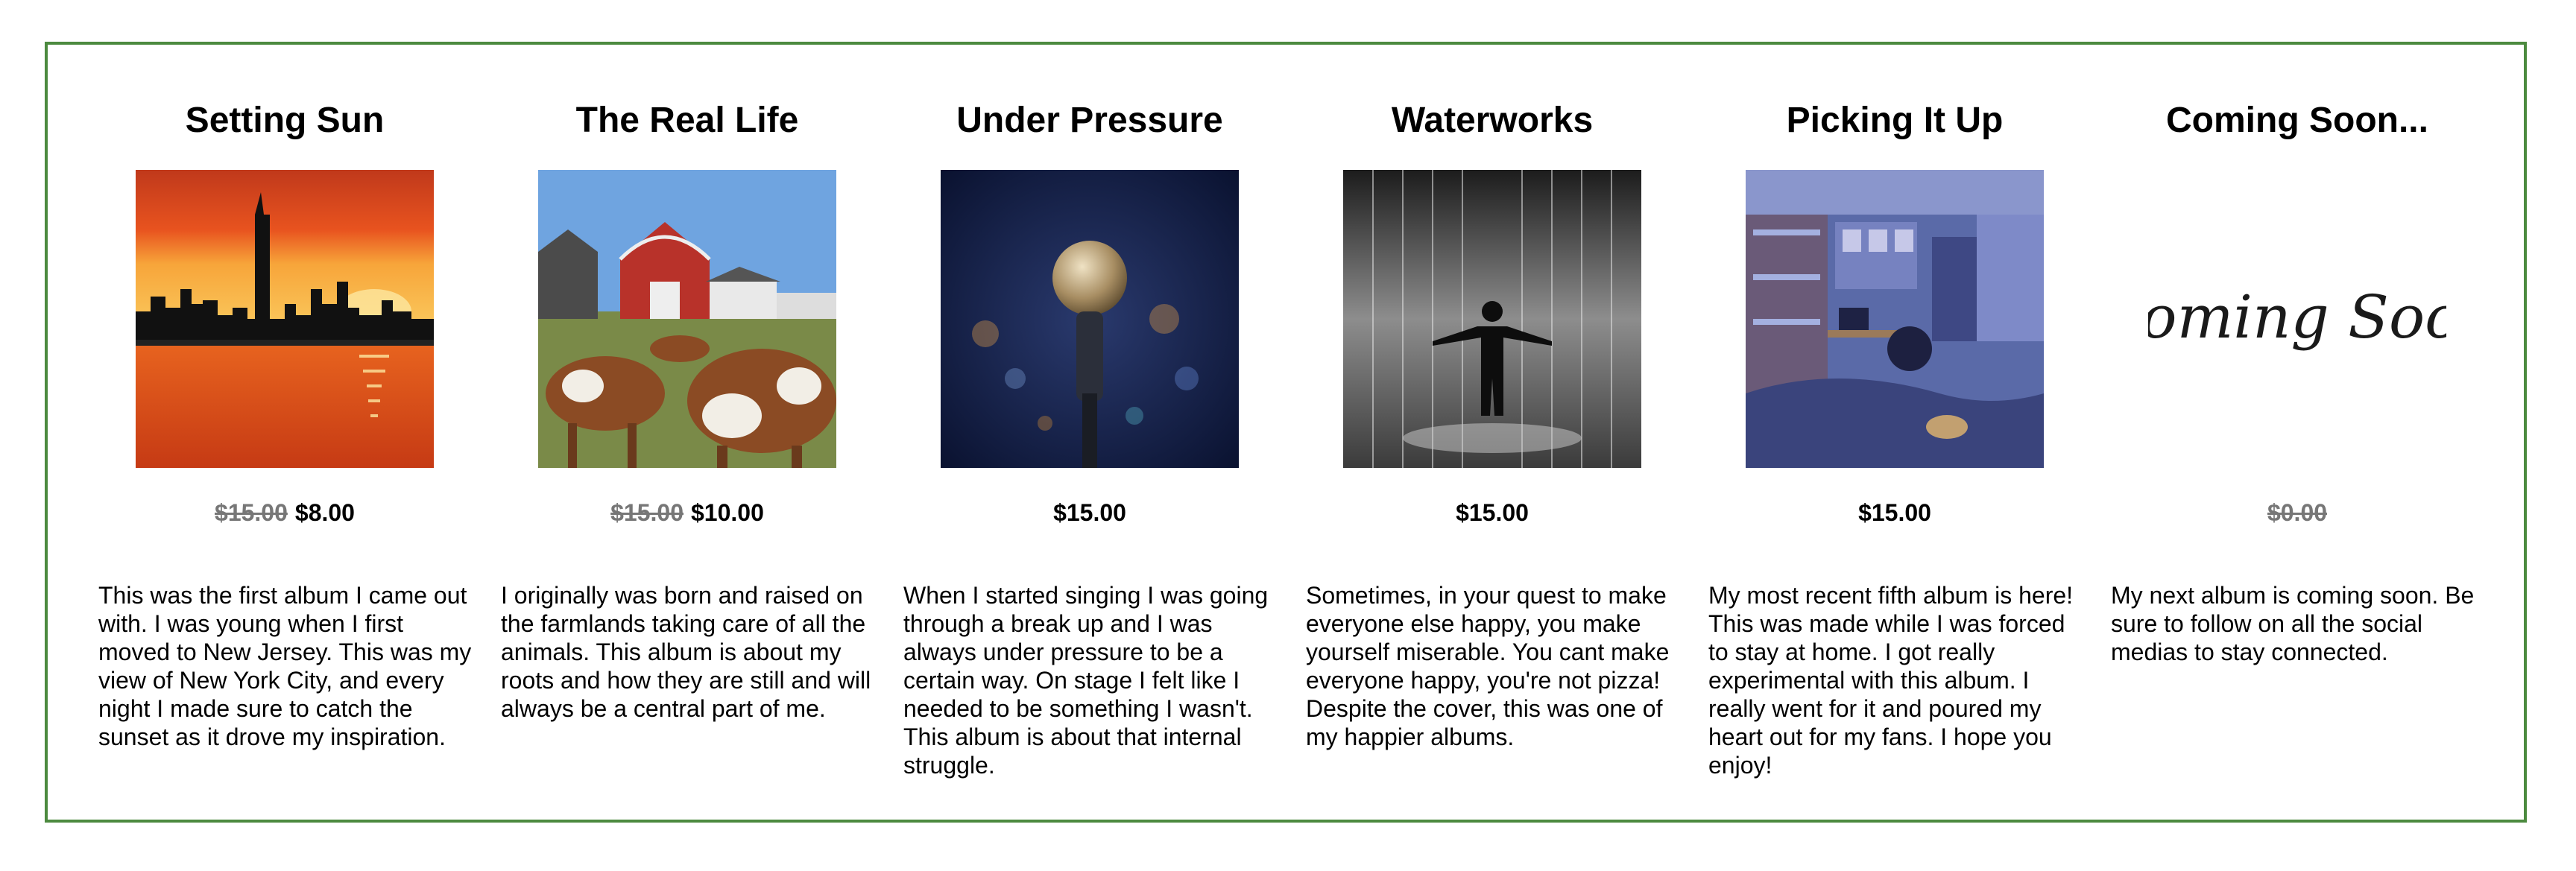  I want to click on sale-price: $8.00, so click(325, 512).